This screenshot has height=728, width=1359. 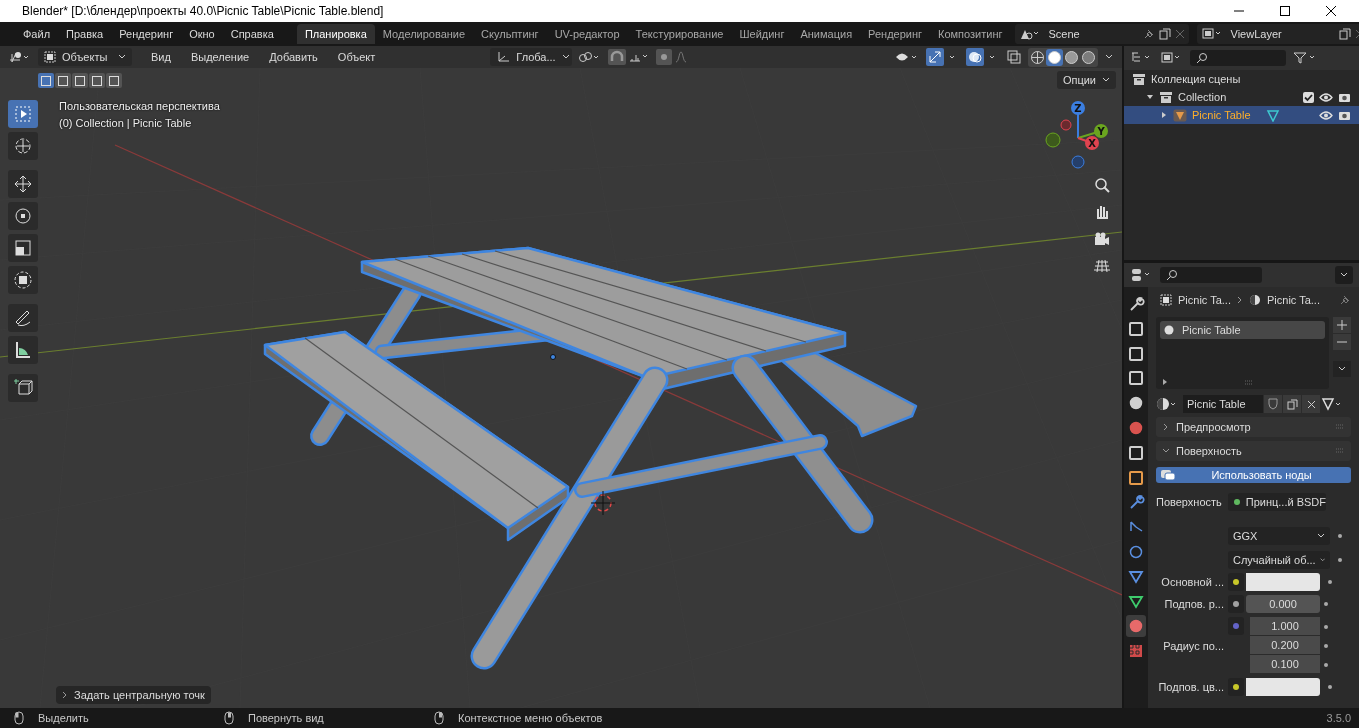 What do you see at coordinates (252, 34) in the screenshot?
I see `menu-item: Справка` at bounding box center [252, 34].